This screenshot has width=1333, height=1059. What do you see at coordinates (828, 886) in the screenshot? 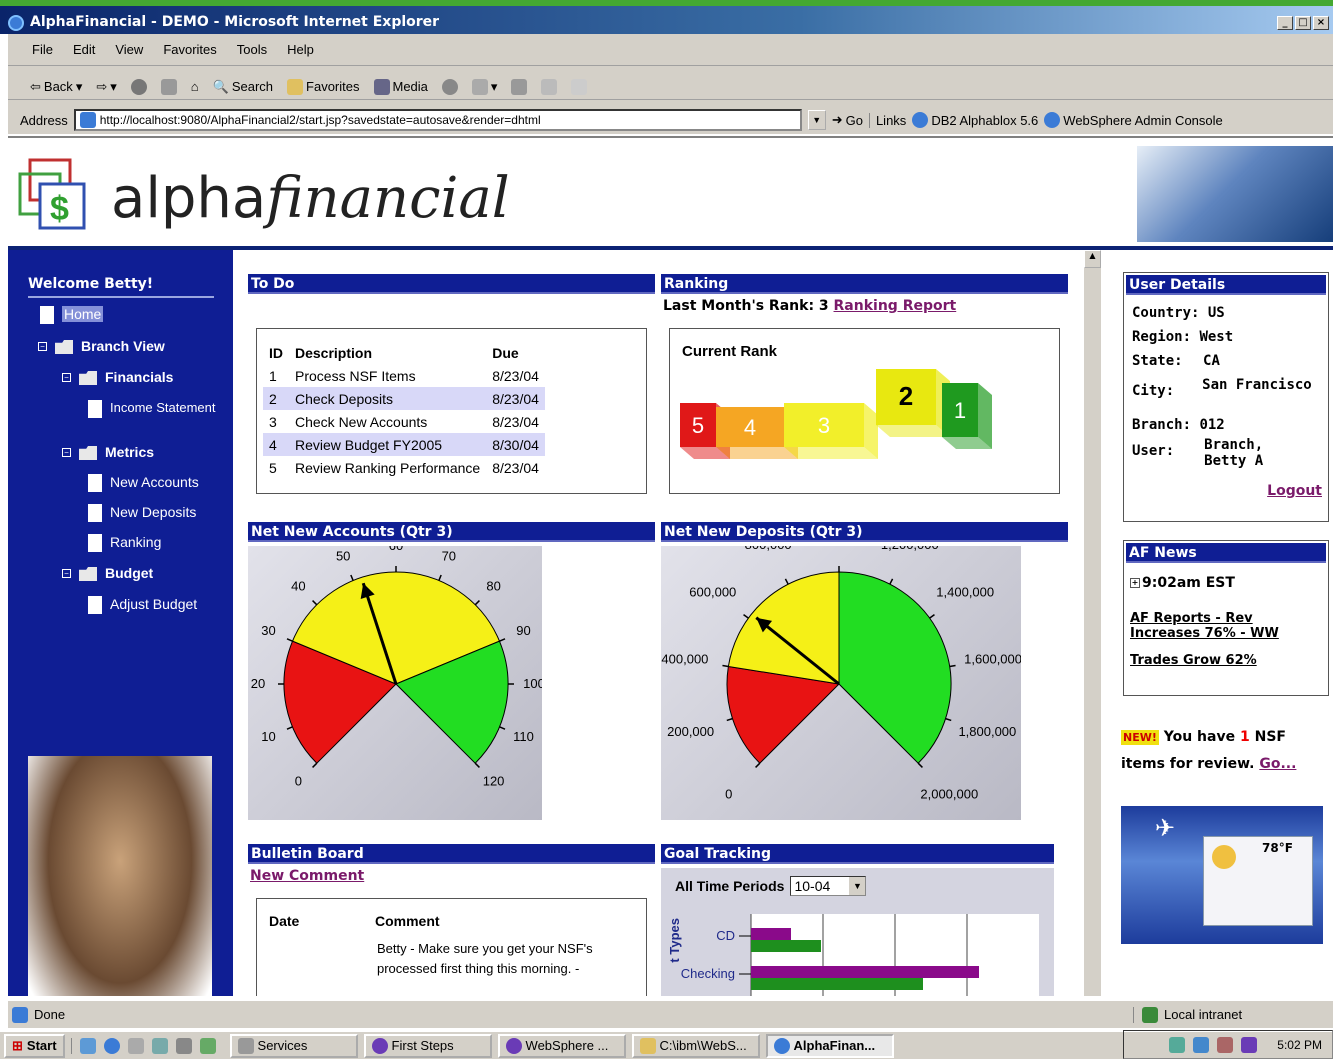
I see `period-select: 10-04 ▼` at bounding box center [828, 886].